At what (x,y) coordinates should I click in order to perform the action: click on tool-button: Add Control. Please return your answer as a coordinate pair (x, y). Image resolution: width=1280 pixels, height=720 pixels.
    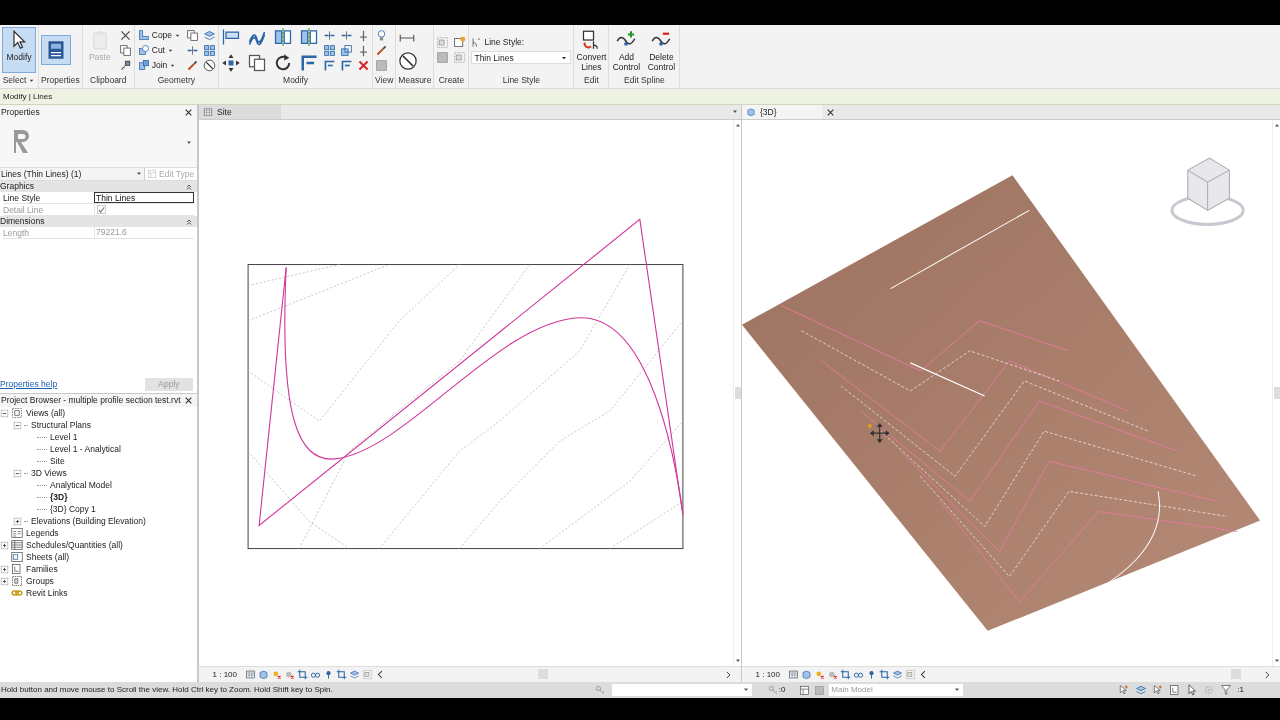
    Looking at the image, I should click on (626, 50).